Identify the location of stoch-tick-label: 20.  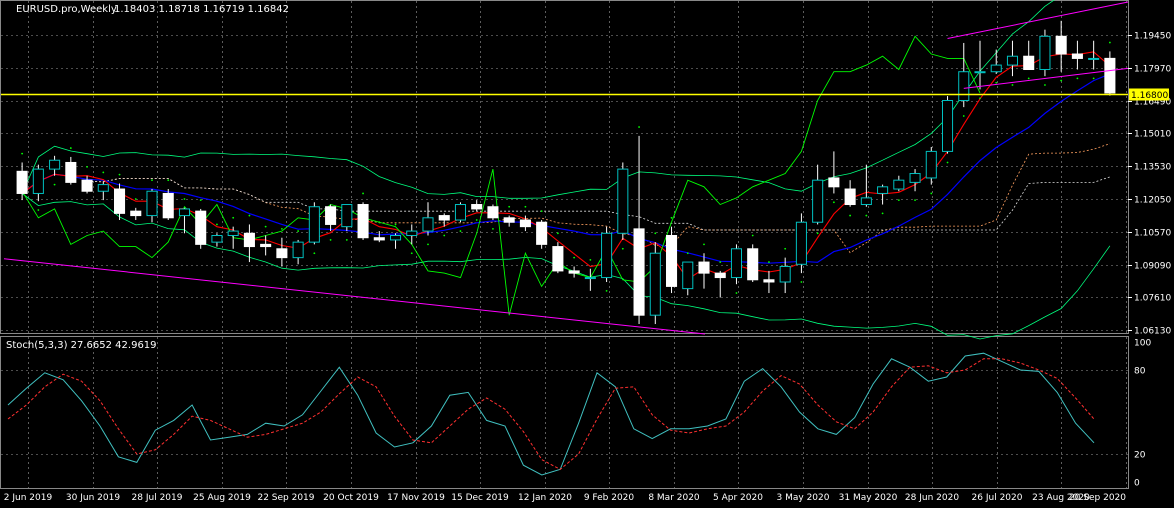
(1140, 456).